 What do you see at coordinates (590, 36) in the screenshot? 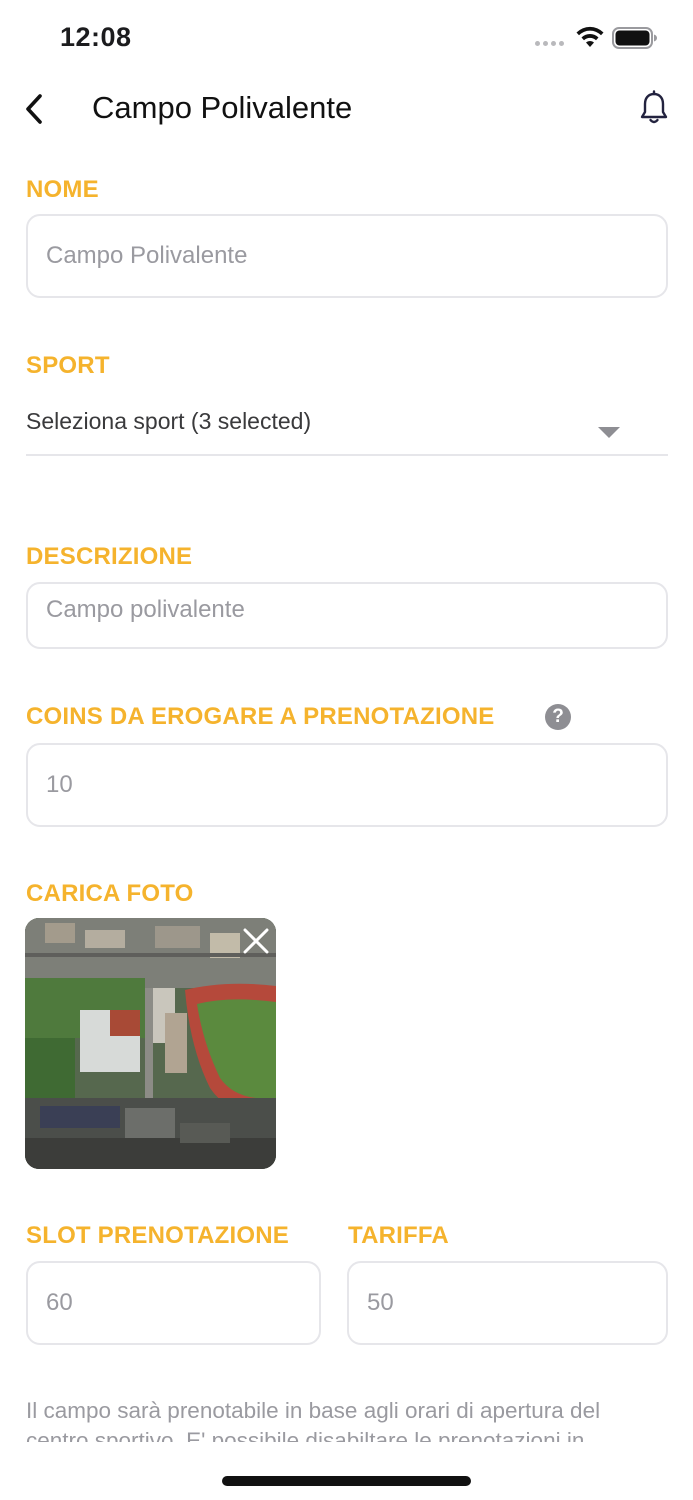
I see `wifi-icon` at bounding box center [590, 36].